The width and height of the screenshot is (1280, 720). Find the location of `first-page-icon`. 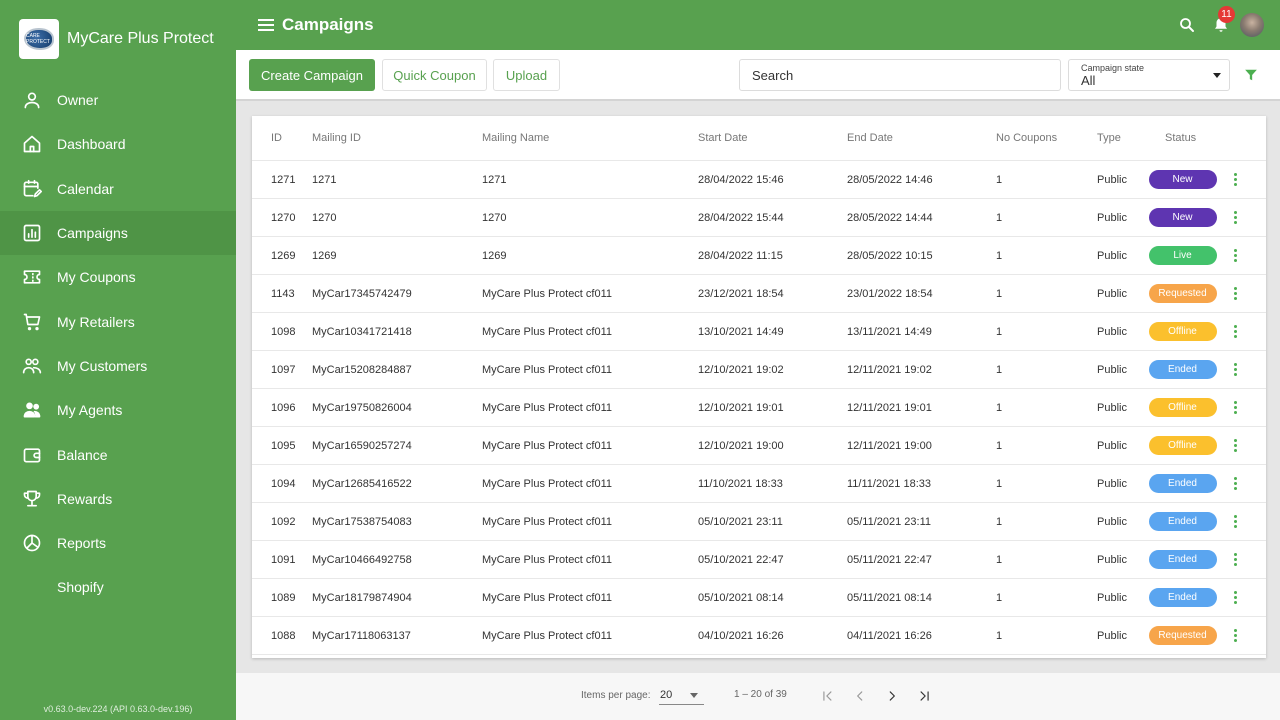

first-page-icon is located at coordinates (827, 696).